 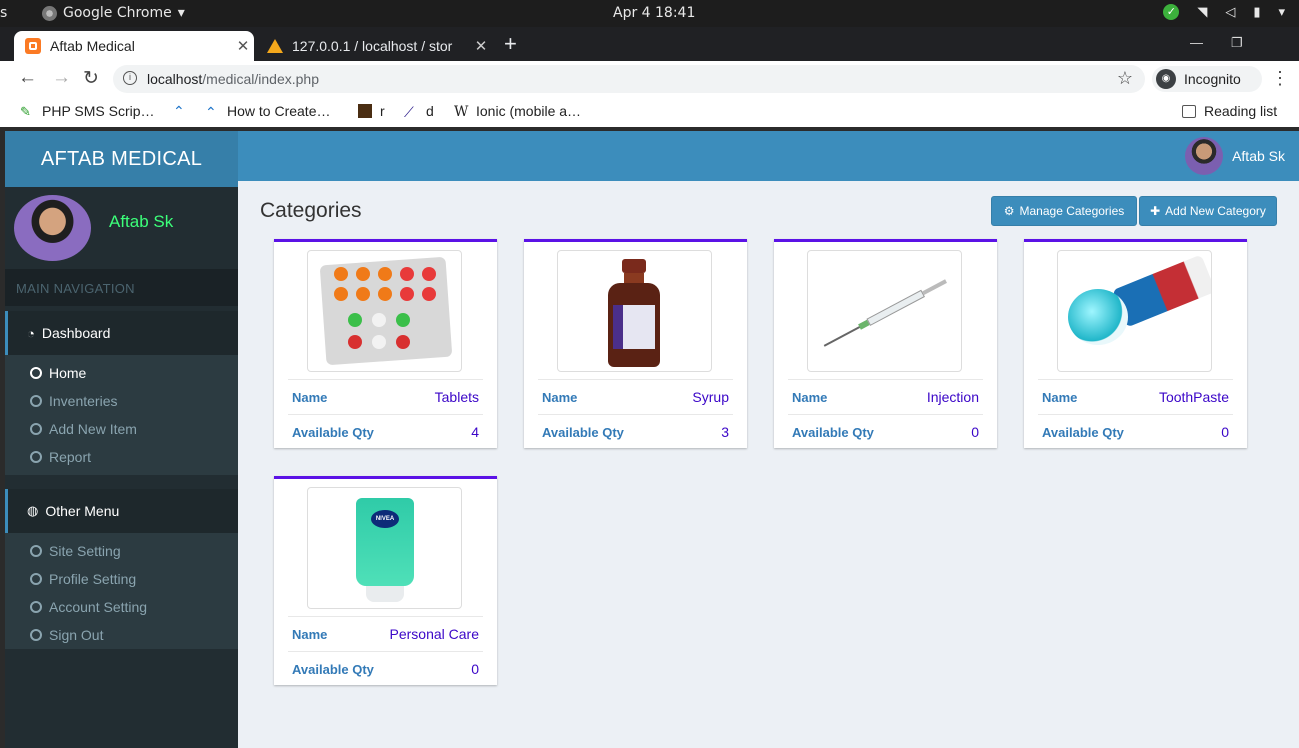 What do you see at coordinates (385, 633) in the screenshot?
I see `card-name-row: Name Personal Care` at bounding box center [385, 633].